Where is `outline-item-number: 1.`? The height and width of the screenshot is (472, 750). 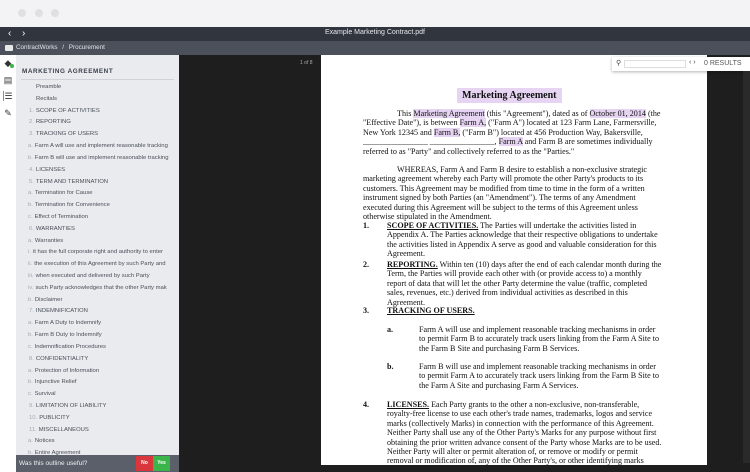
outline-item-number: 1. is located at coordinates (31, 110).